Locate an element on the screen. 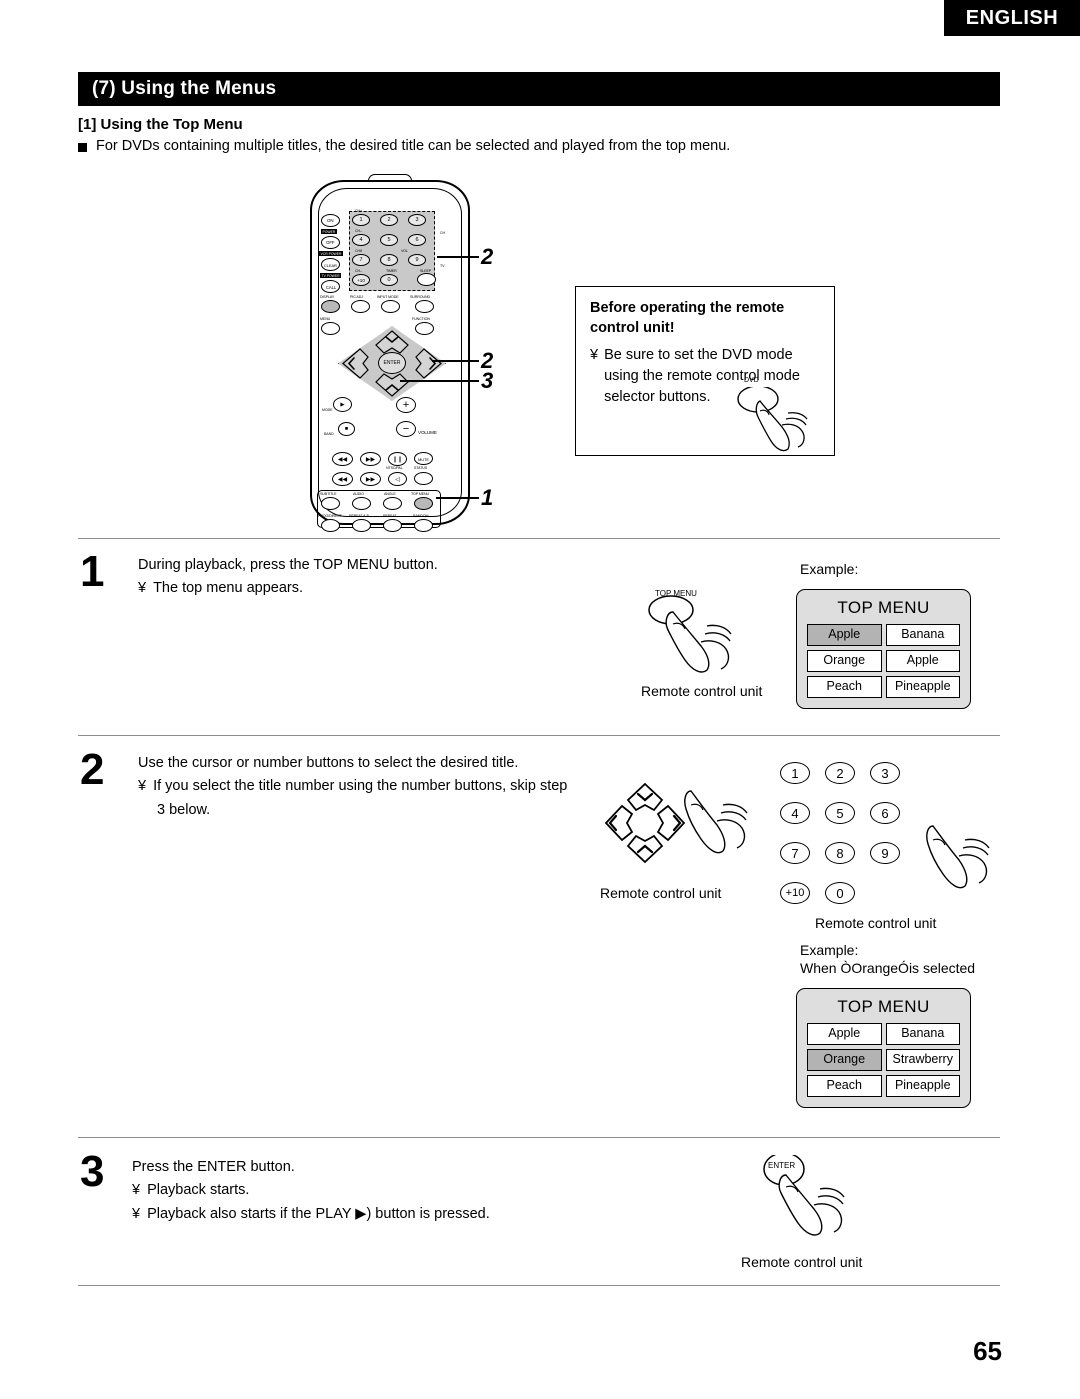  step-1-button-press-illustration: TOP MENU is located at coordinates (705, 635).